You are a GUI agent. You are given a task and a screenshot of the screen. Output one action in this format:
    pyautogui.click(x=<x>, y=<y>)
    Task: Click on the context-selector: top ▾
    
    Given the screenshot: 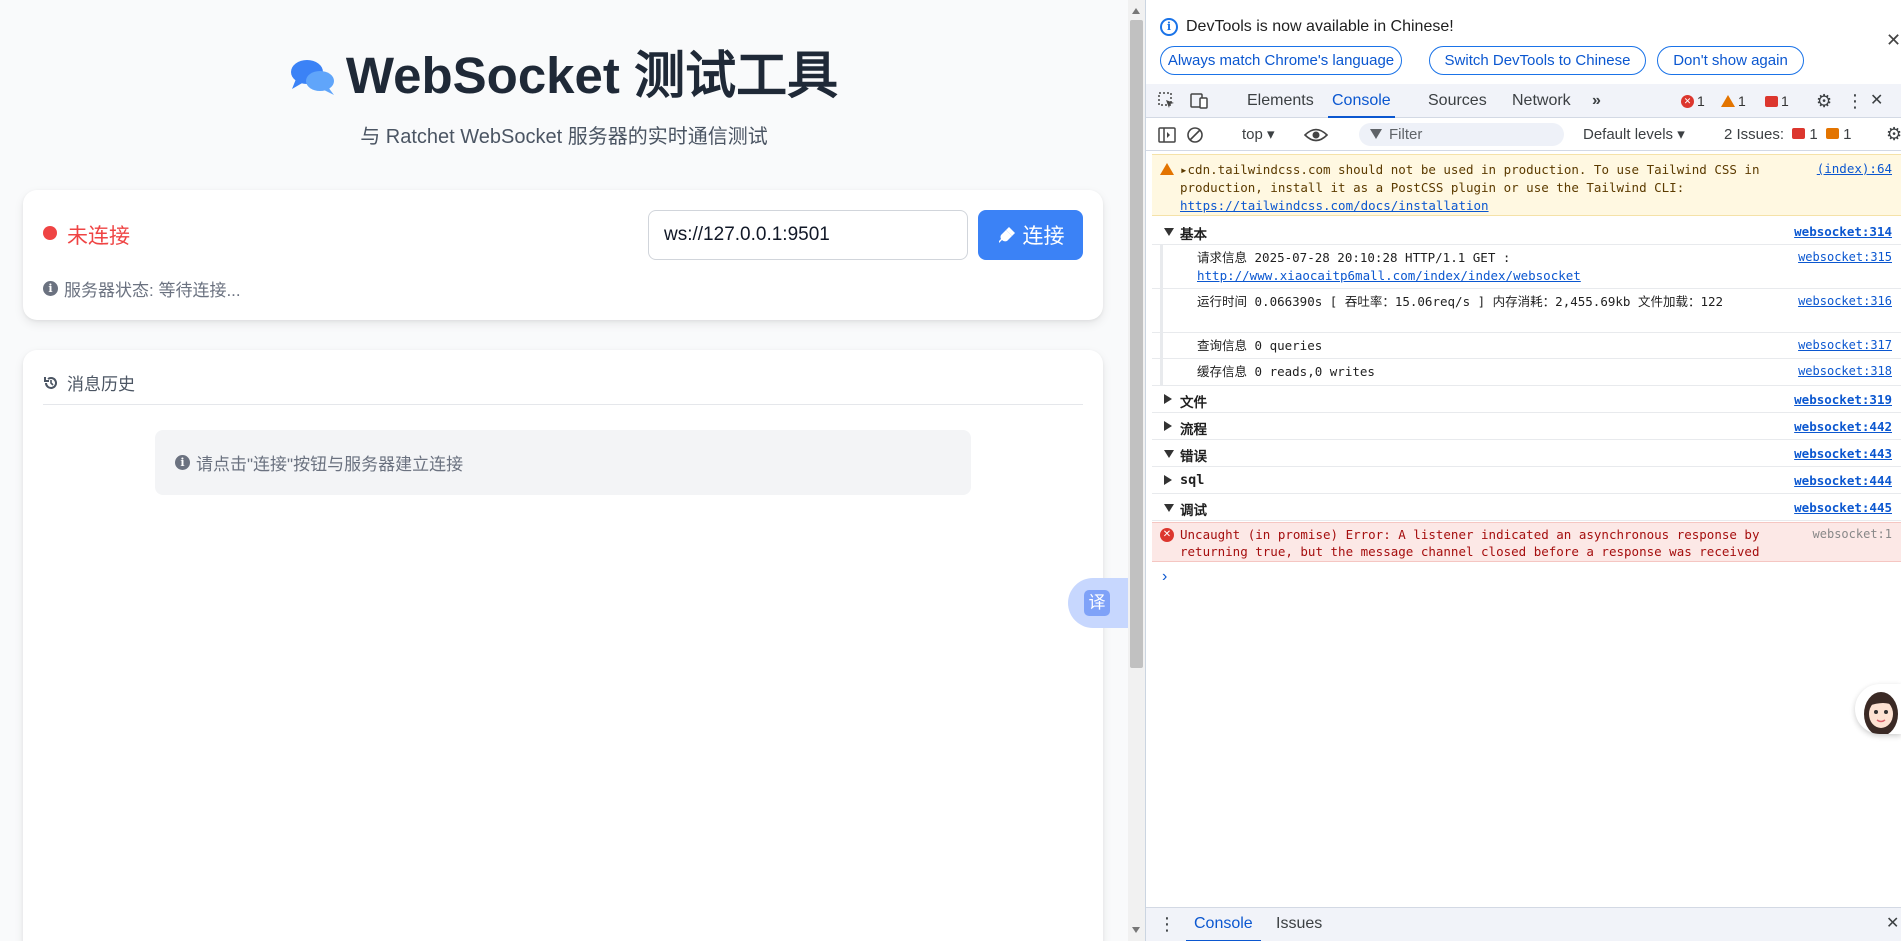 What is the action you would take?
    pyautogui.click(x=1258, y=135)
    